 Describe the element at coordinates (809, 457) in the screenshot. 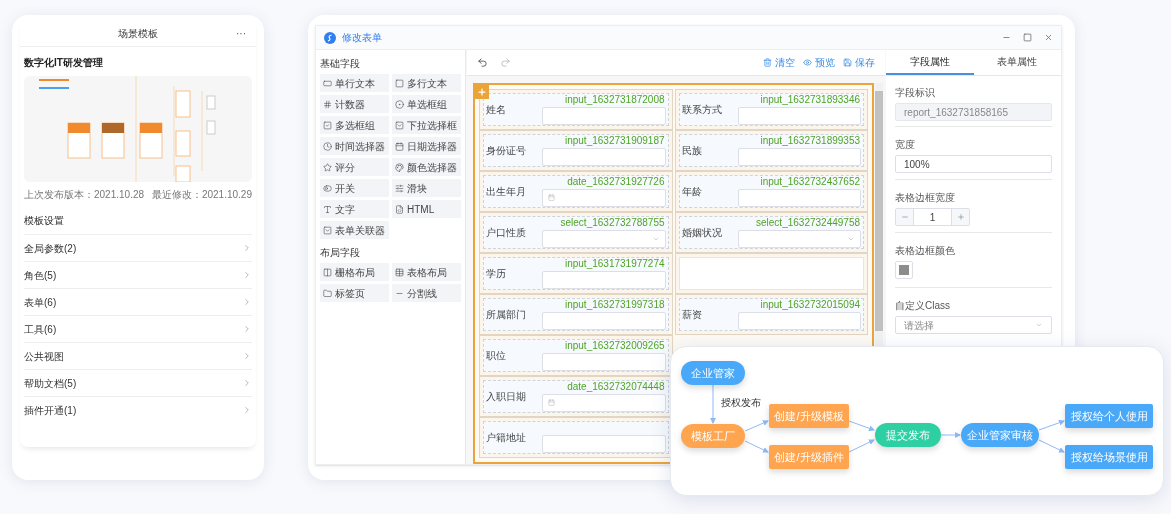

I see `flow-node: 创建/升级插件` at that location.